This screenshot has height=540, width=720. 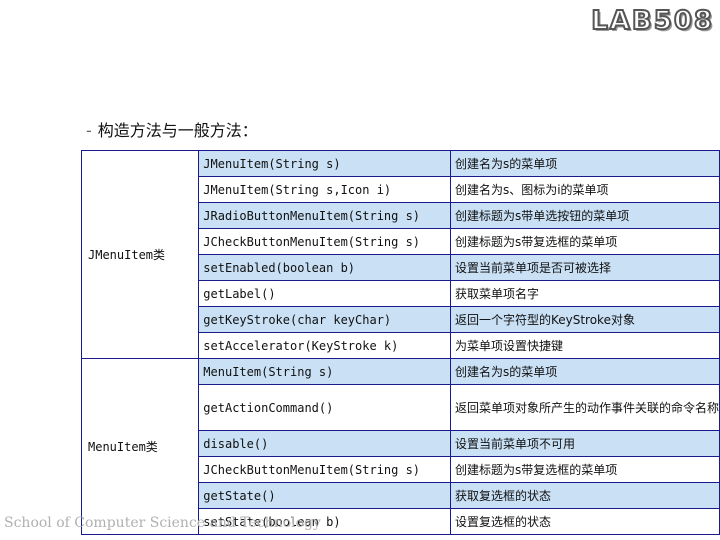 I want to click on method-cell: JRadioButtonMenuItem(String s), so click(x=324, y=215).